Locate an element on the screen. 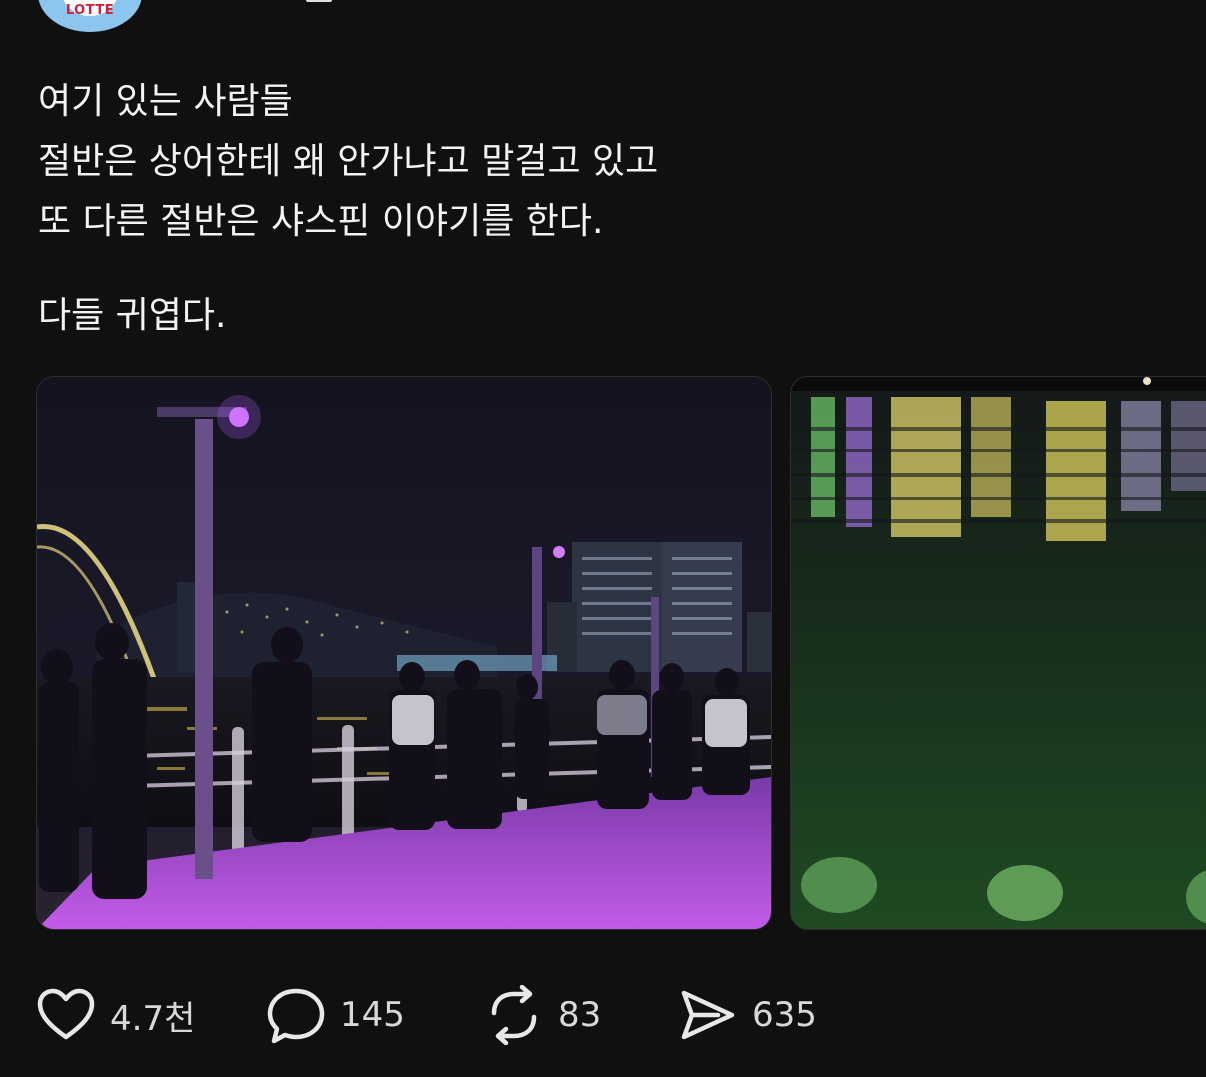 Image resolution: width=1206 pixels, height=1077 pixels. username-fragment is located at coordinates (319, 1).